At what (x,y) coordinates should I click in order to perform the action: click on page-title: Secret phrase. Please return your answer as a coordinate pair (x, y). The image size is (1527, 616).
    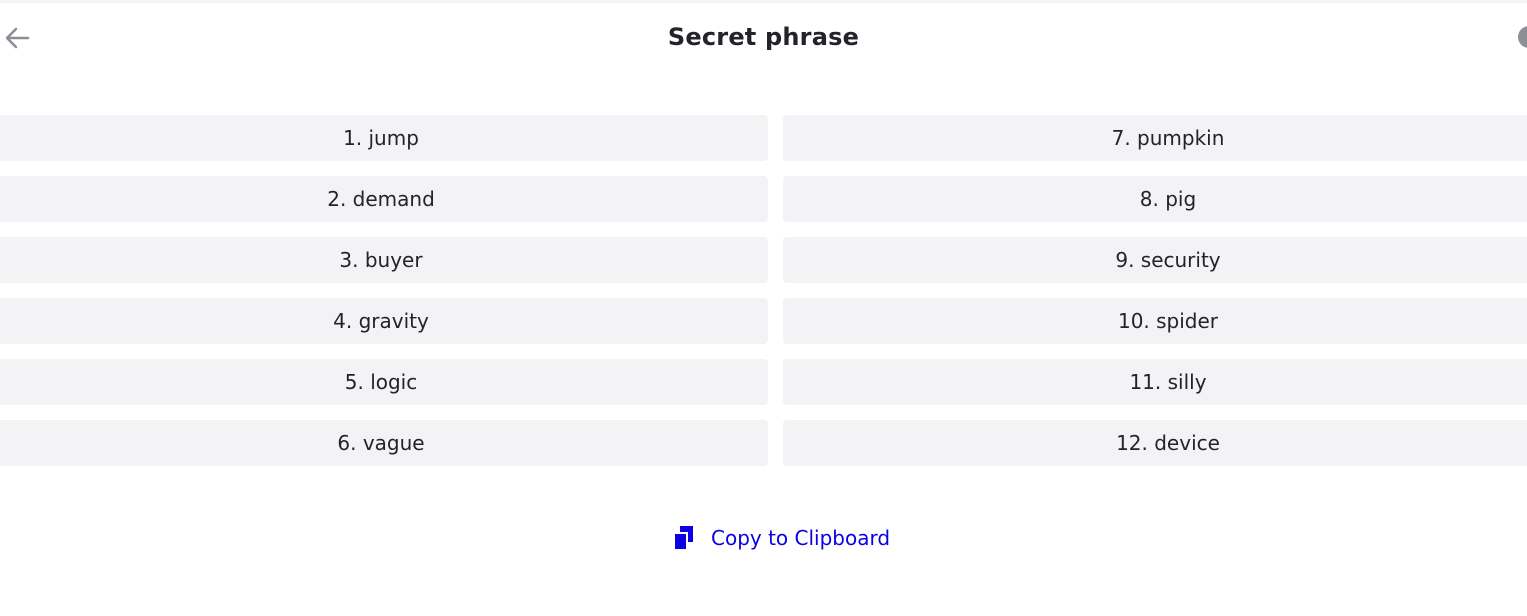
    Looking at the image, I should click on (763, 37).